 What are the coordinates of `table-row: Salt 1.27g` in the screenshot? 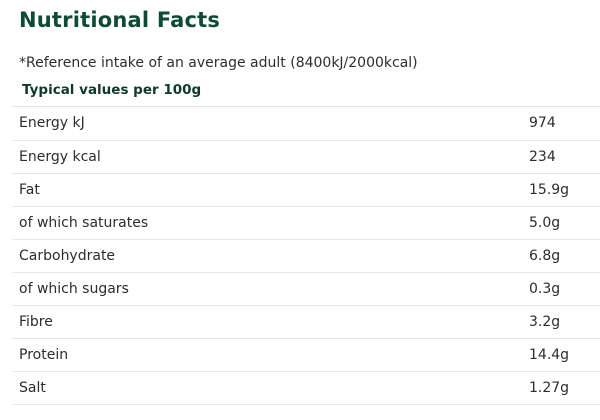 It's located at (306, 388).